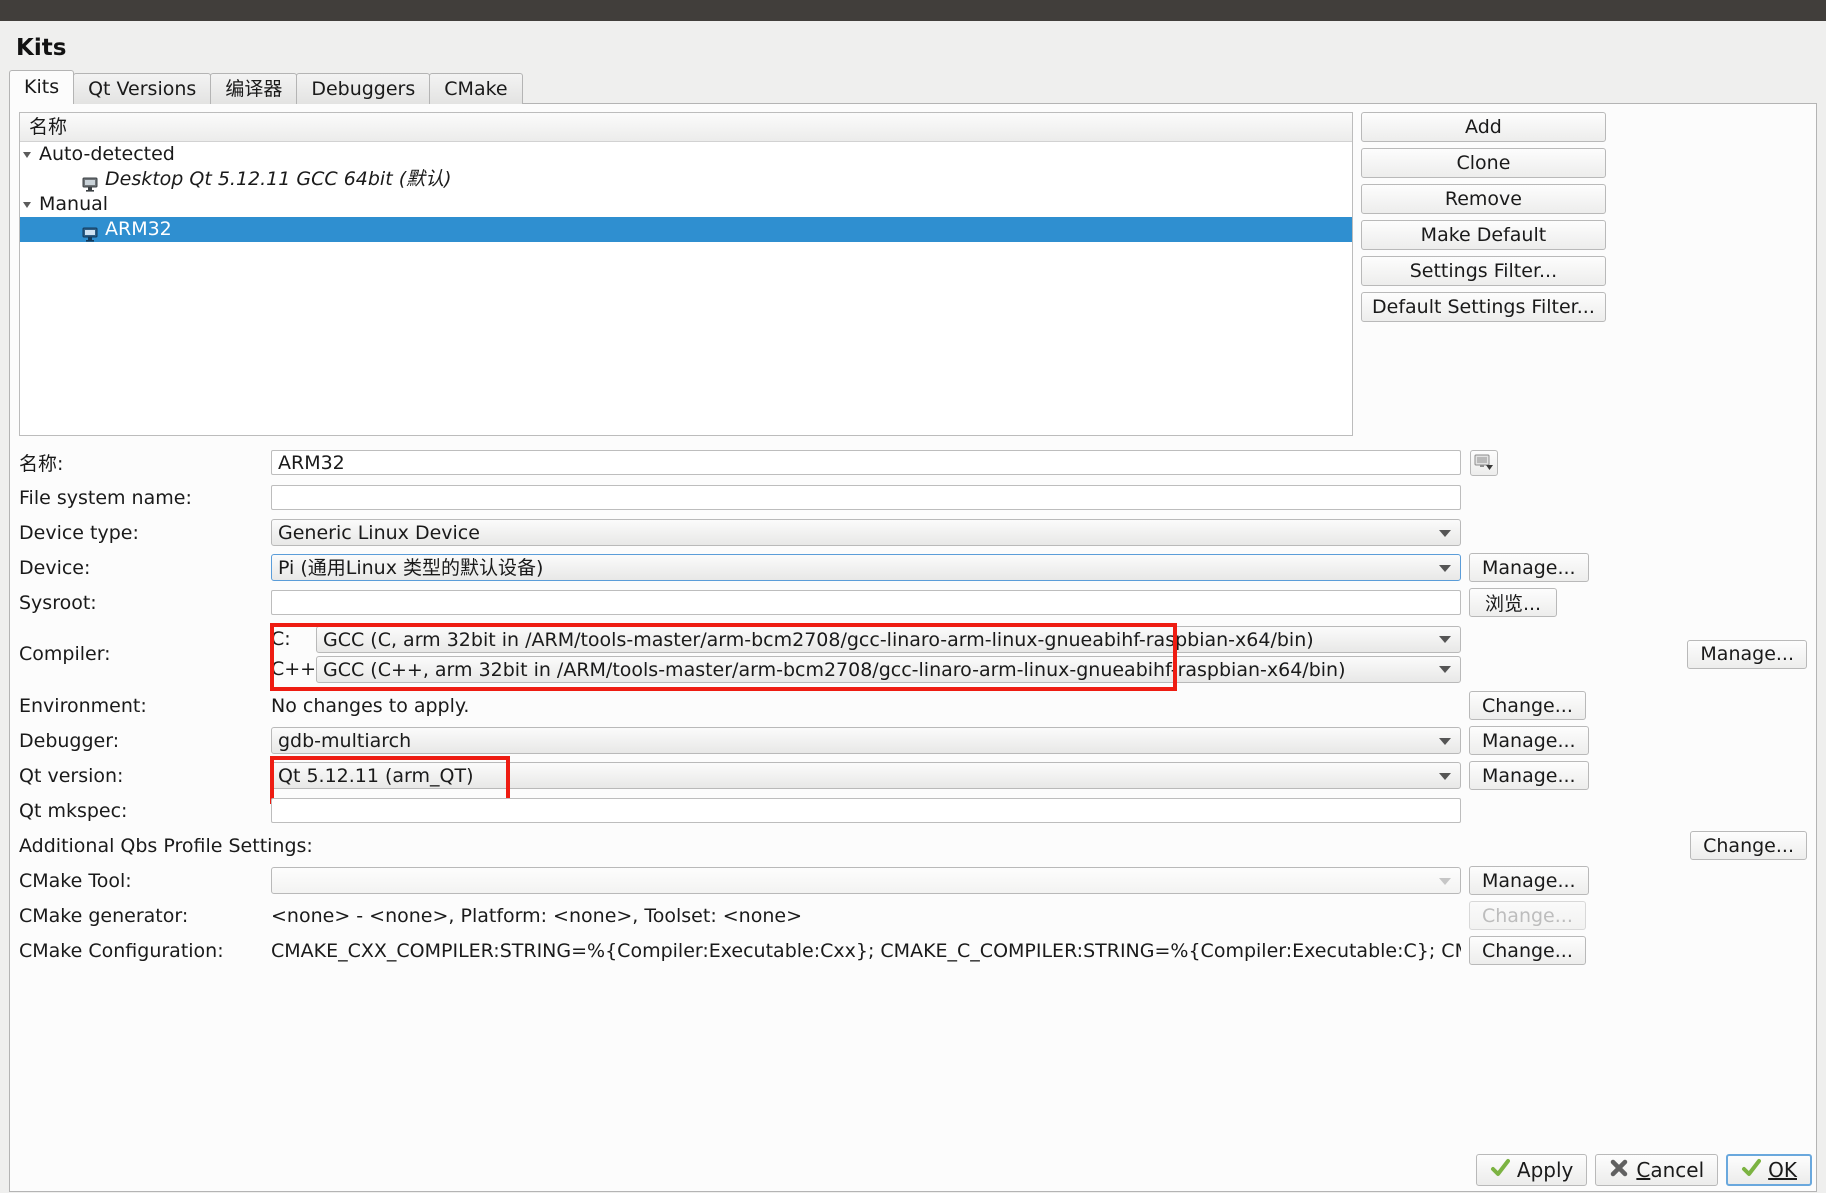 The image size is (1826, 1193). Describe the element at coordinates (1483, 235) in the screenshot. I see `make-default-button: Make Default` at that location.